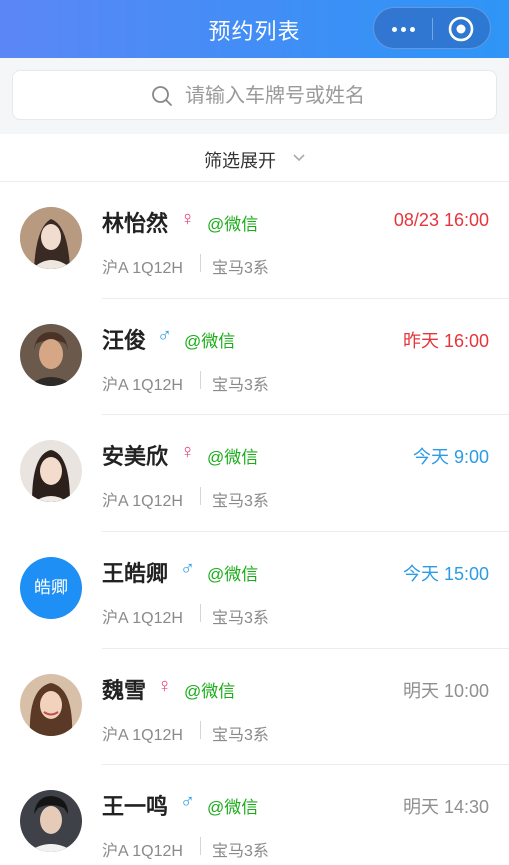 This screenshot has height=865, width=509. What do you see at coordinates (135, 807) in the screenshot?
I see `customer-name: 王一鸣` at bounding box center [135, 807].